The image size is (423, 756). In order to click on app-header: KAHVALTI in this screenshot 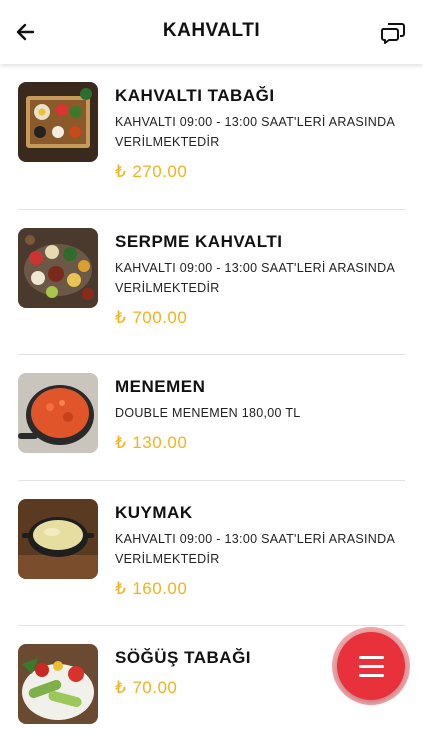, I will do `click(211, 32)`.